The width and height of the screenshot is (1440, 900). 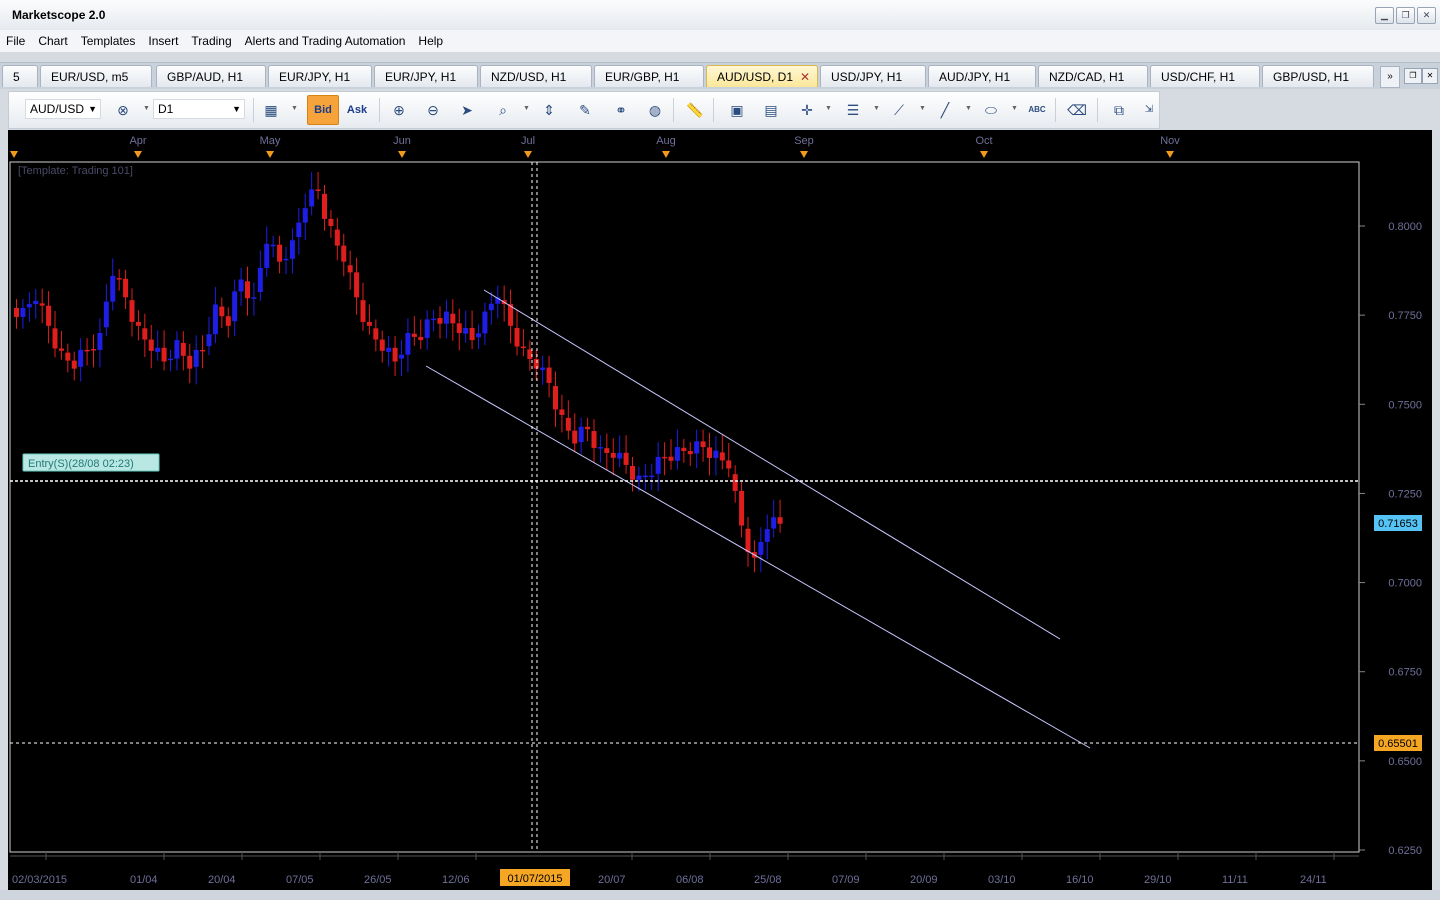 I want to click on price-tick-label: 0.7500, so click(x=1405, y=405).